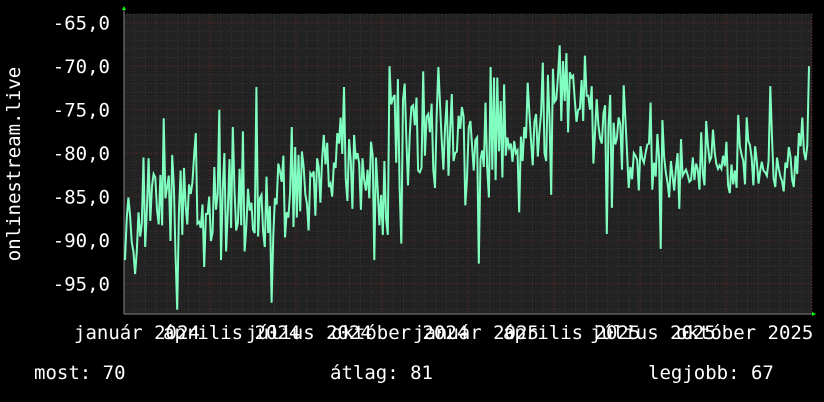 The image size is (824, 402). Describe the element at coordinates (81, 154) in the screenshot. I see `y-tick-label: -80,0` at that location.